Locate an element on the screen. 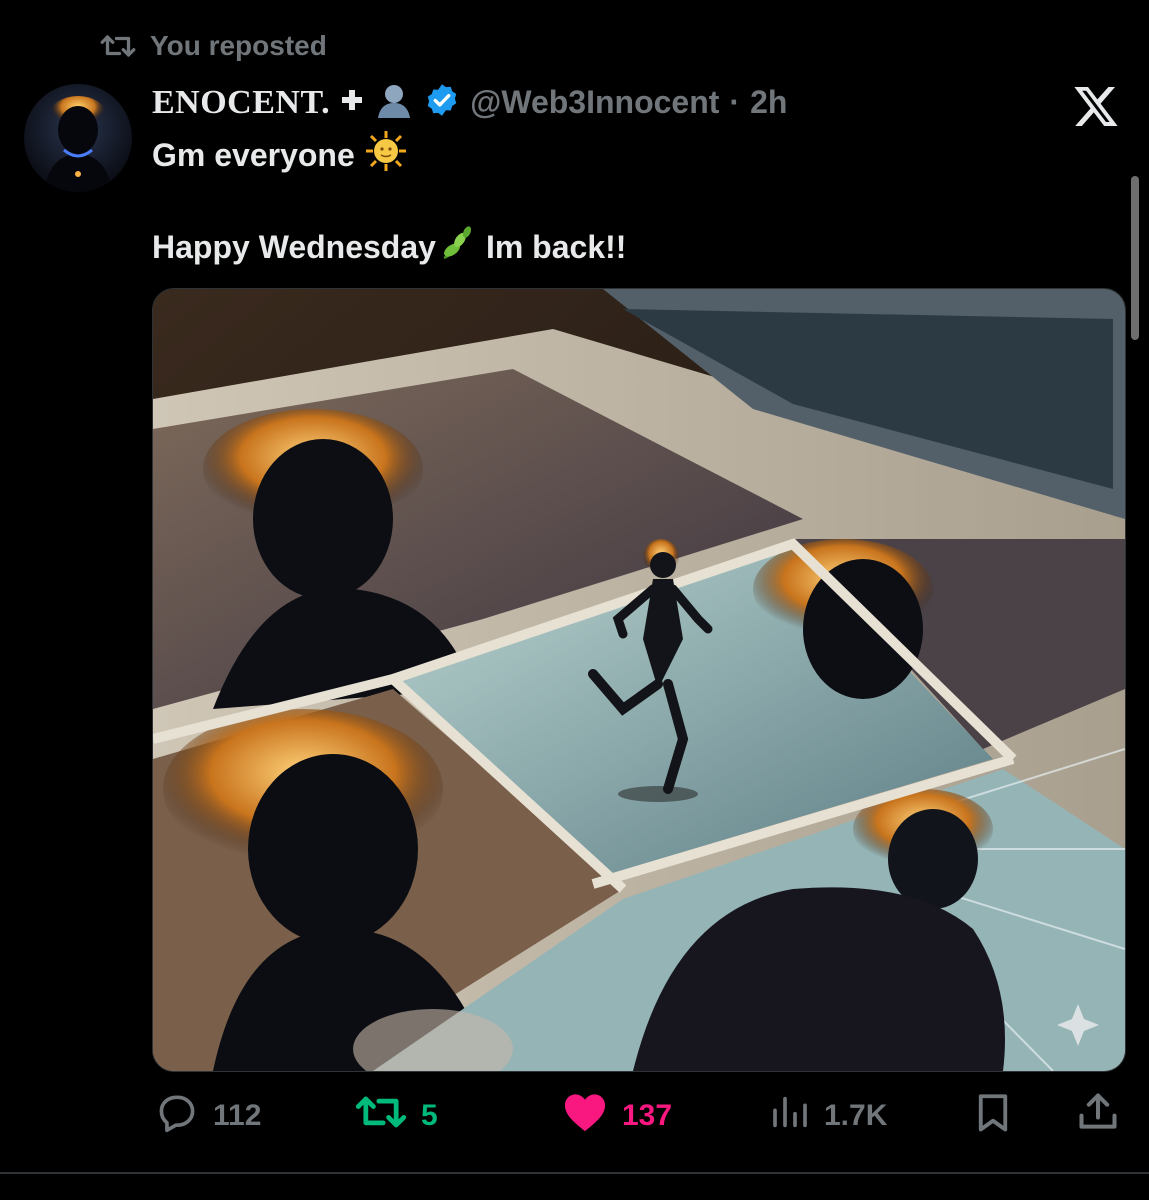 This screenshot has width=1149, height=1200. avatar is located at coordinates (78, 138).